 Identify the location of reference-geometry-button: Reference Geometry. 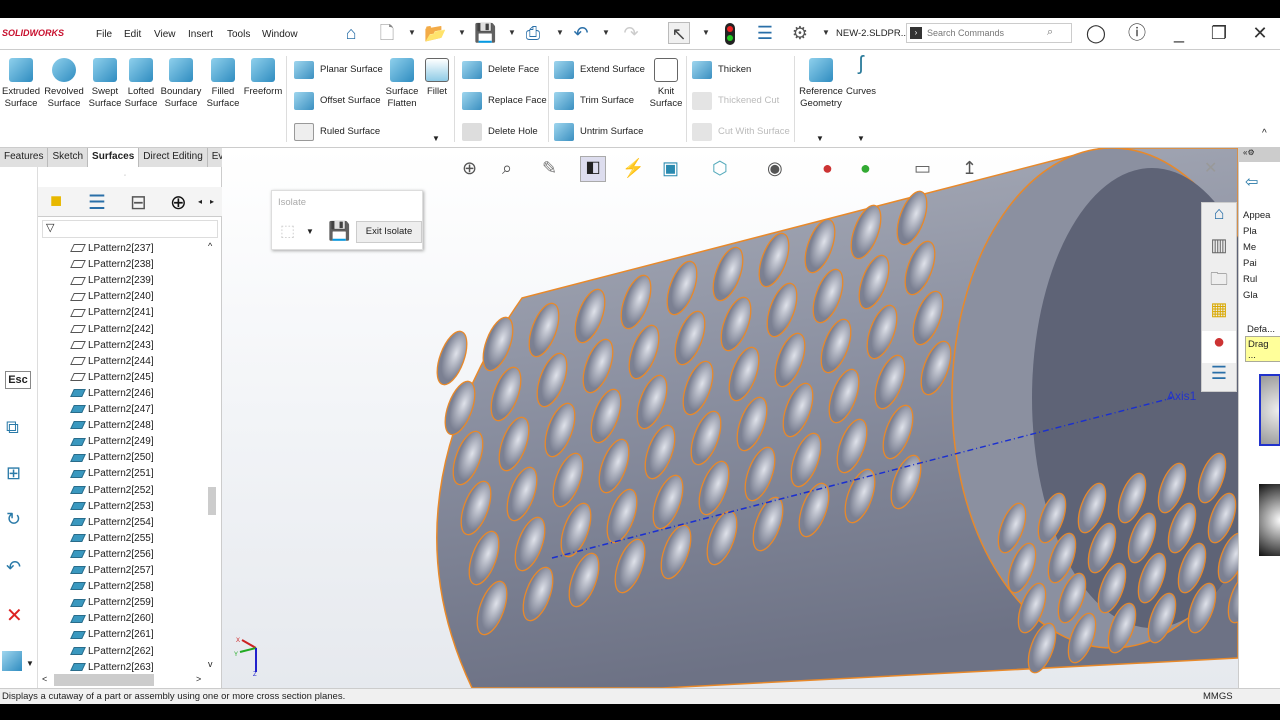
(821, 84).